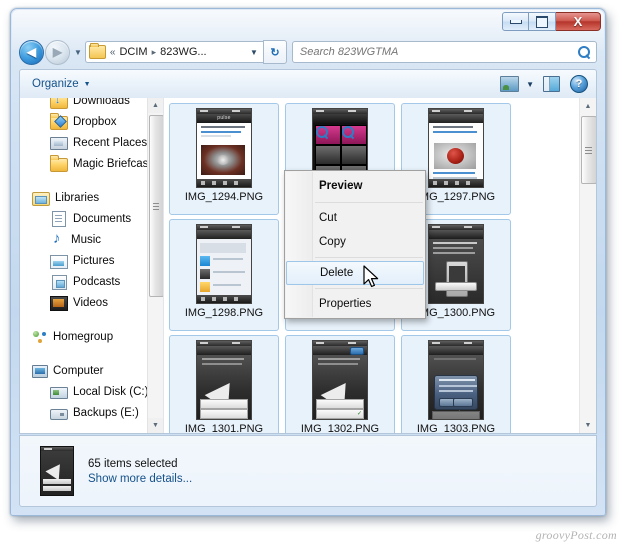 The image size is (625, 545). What do you see at coordinates (456, 392) in the screenshot?
I see `confirmation-dialog` at bounding box center [456, 392].